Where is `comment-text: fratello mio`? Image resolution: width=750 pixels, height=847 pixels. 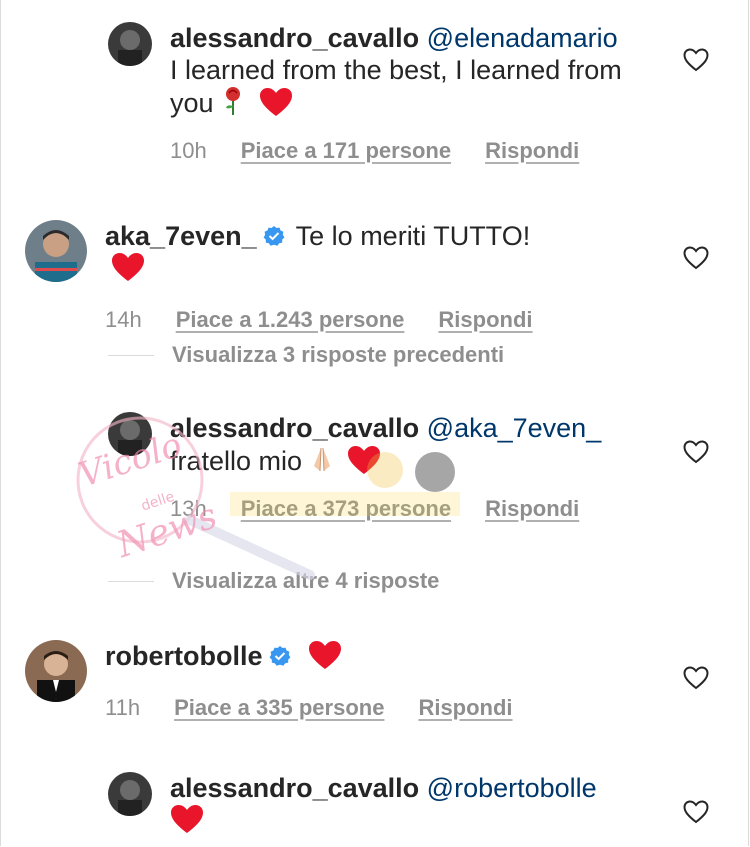 comment-text: fratello mio is located at coordinates (236, 461).